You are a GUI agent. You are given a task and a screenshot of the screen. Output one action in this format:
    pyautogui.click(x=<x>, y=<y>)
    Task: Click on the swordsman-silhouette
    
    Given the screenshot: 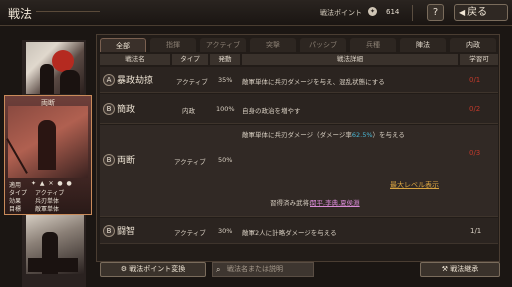 What is the action you would take?
    pyautogui.click(x=47, y=145)
    